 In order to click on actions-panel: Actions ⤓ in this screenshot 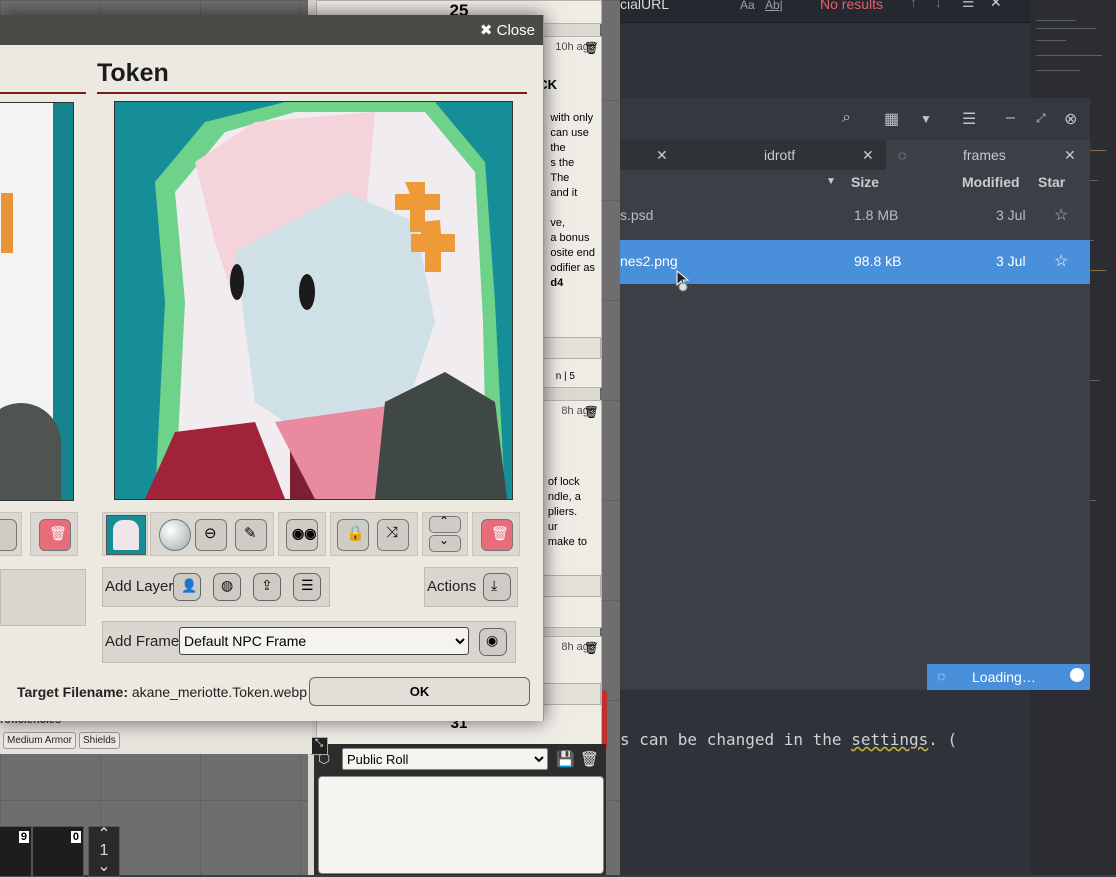, I will do `click(471, 587)`.